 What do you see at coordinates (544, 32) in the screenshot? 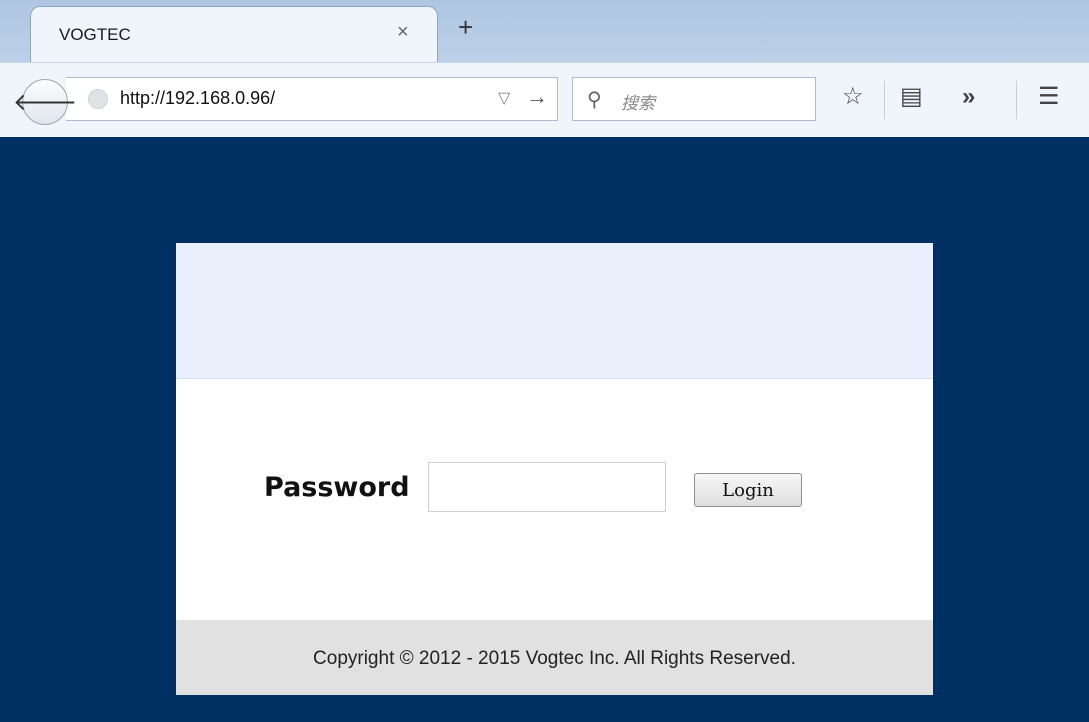
I see `tab-strip: VOGTEC × +` at bounding box center [544, 32].